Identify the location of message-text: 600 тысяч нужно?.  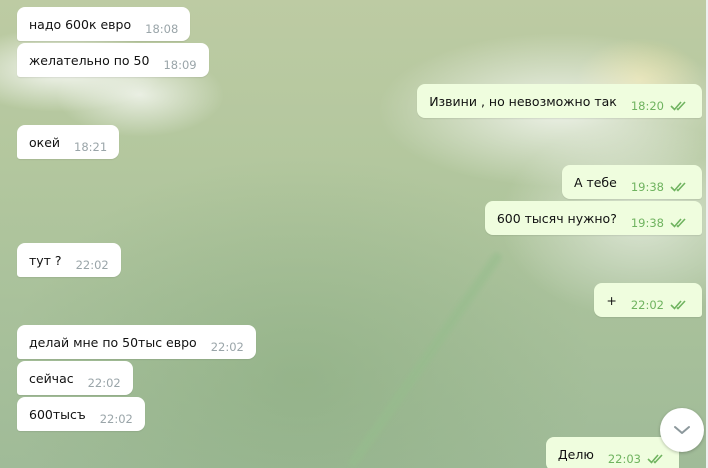
(556, 218).